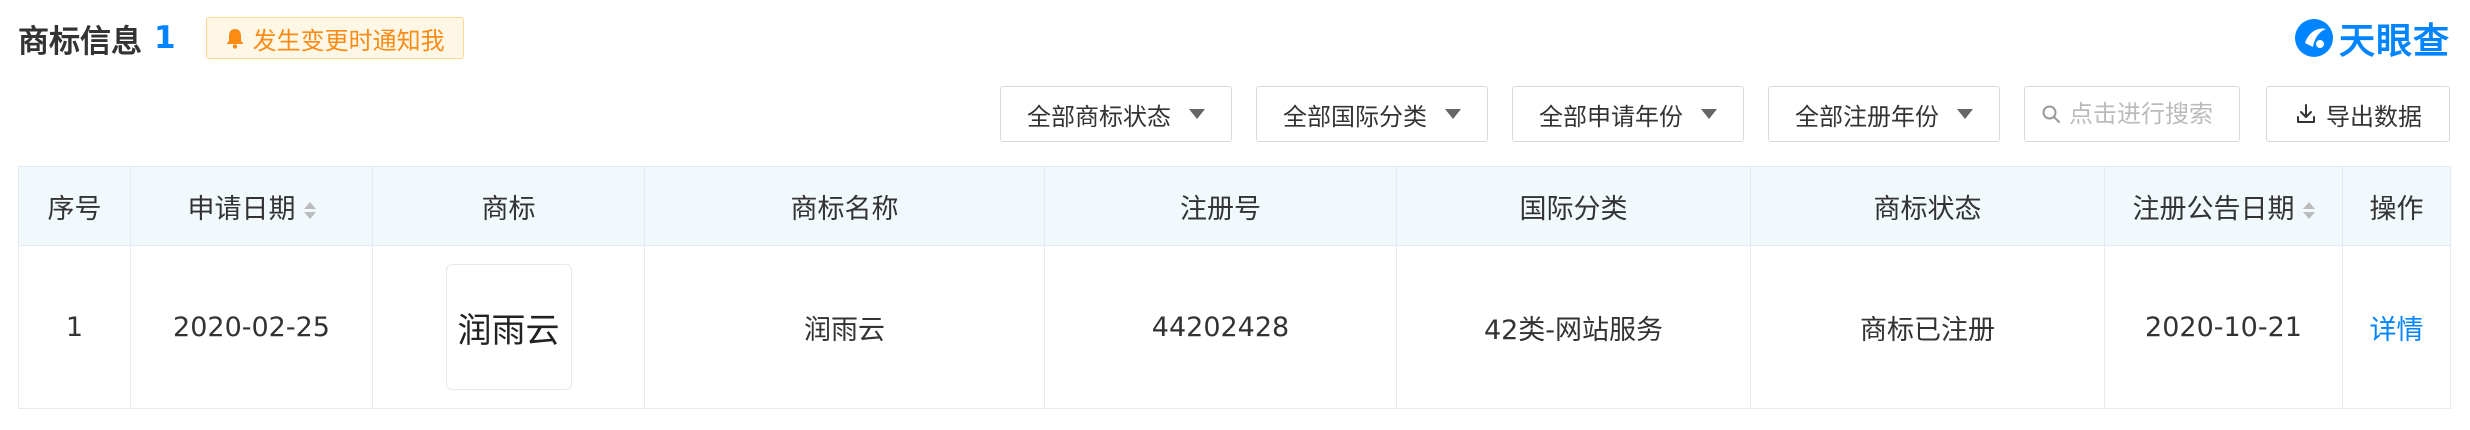 Image resolution: width=2470 pixels, height=430 pixels. I want to click on cell-name: 润雨云, so click(844, 327).